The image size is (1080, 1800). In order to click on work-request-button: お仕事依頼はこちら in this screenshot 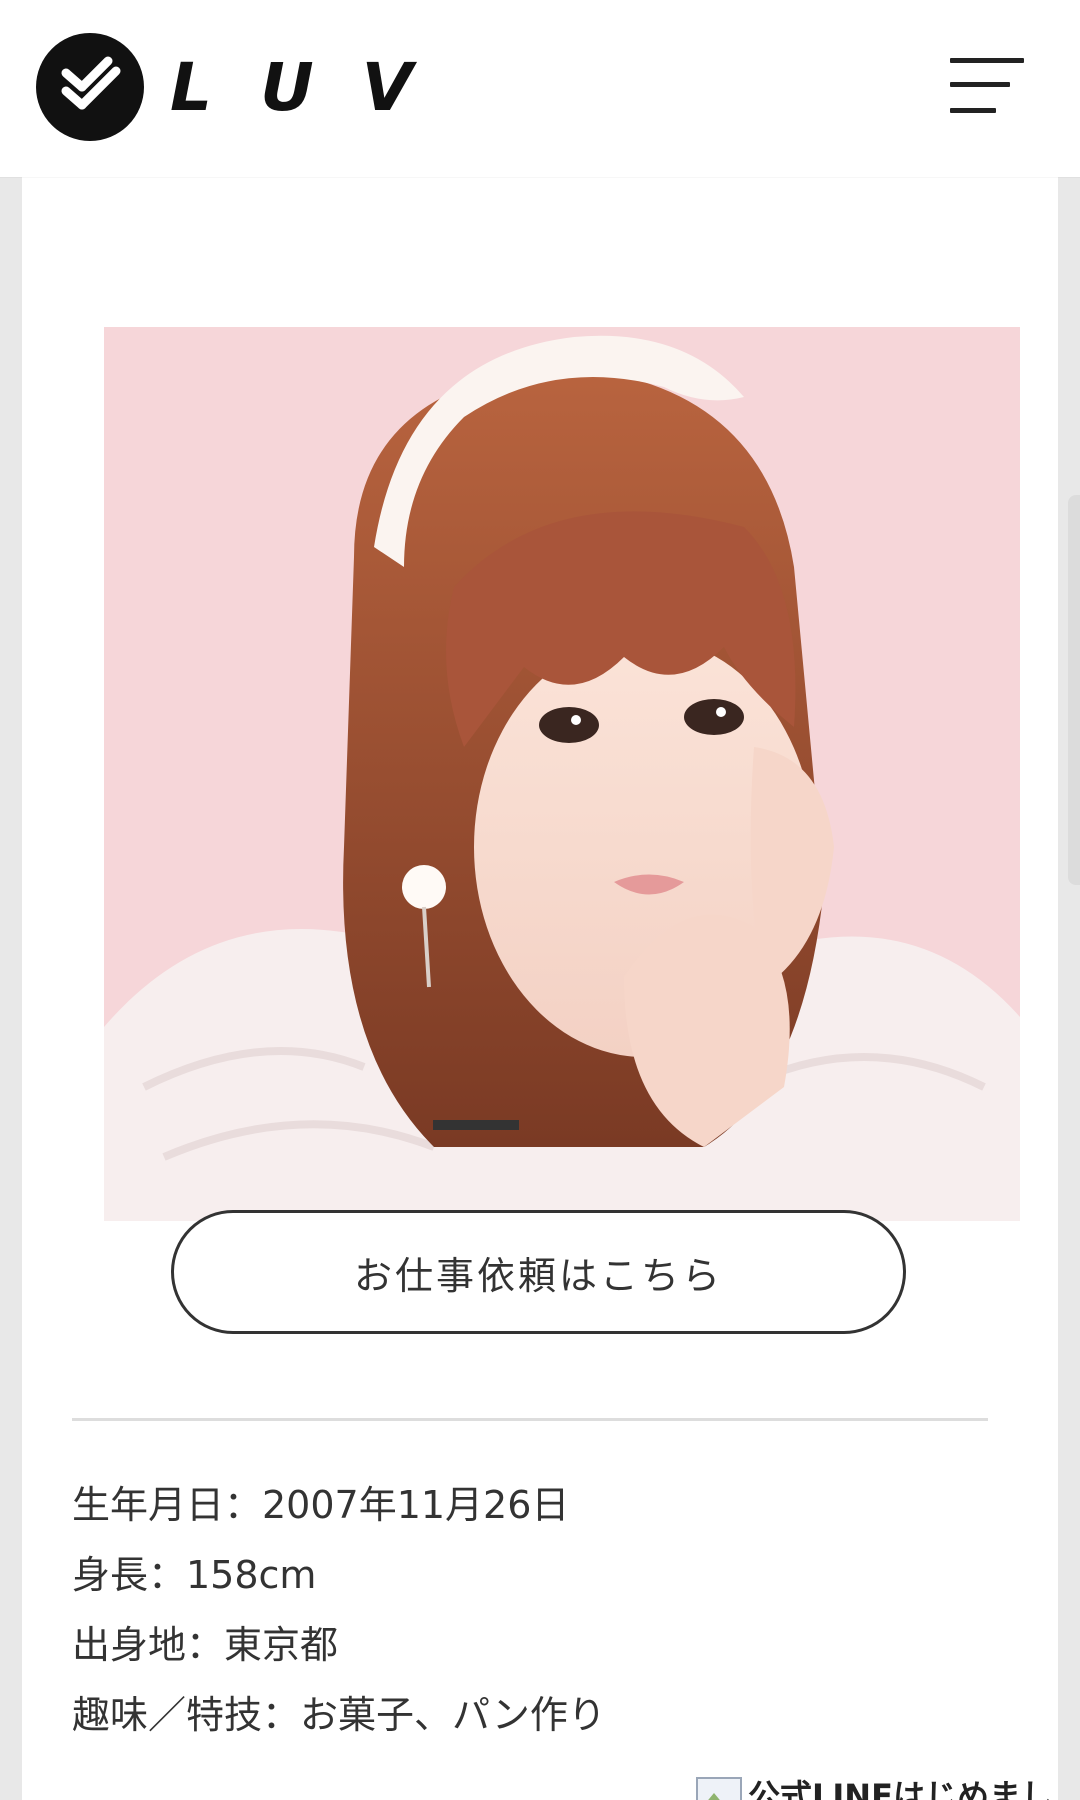, I will do `click(538, 1272)`.